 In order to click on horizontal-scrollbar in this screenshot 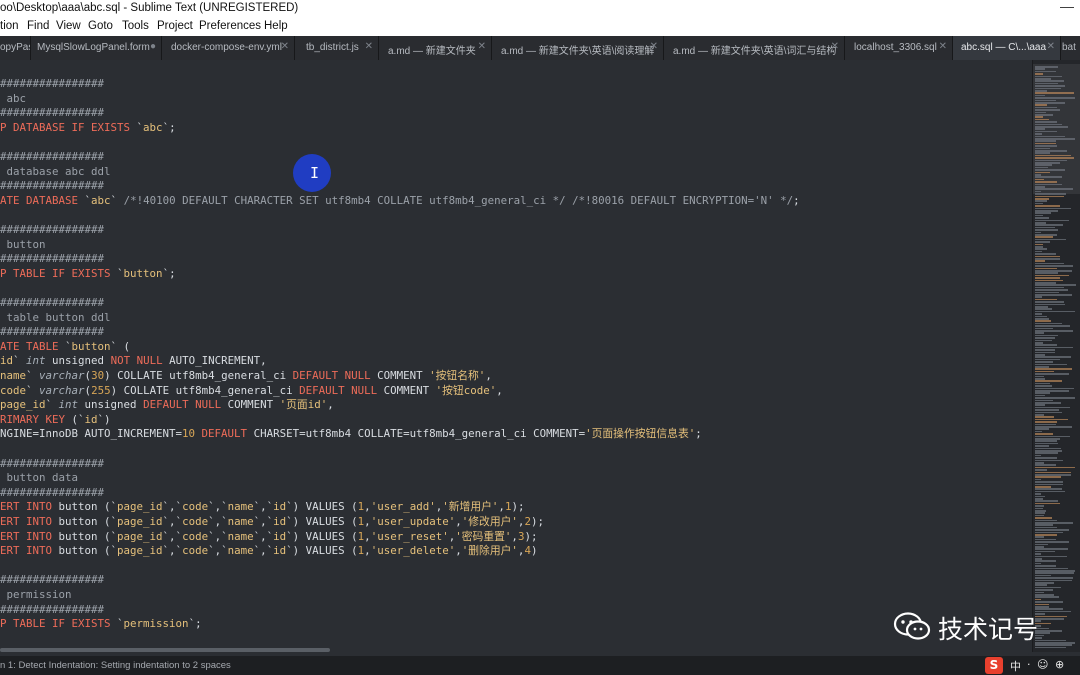, I will do `click(165, 650)`.